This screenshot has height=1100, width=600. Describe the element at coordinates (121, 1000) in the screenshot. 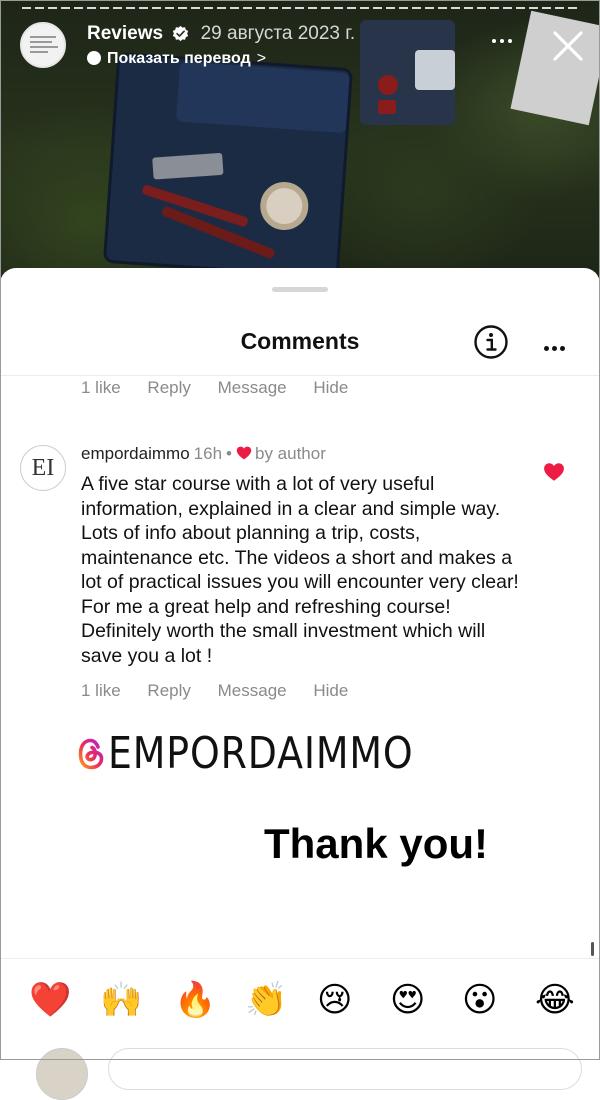

I see `emoji-raised-hands: 🙌` at that location.